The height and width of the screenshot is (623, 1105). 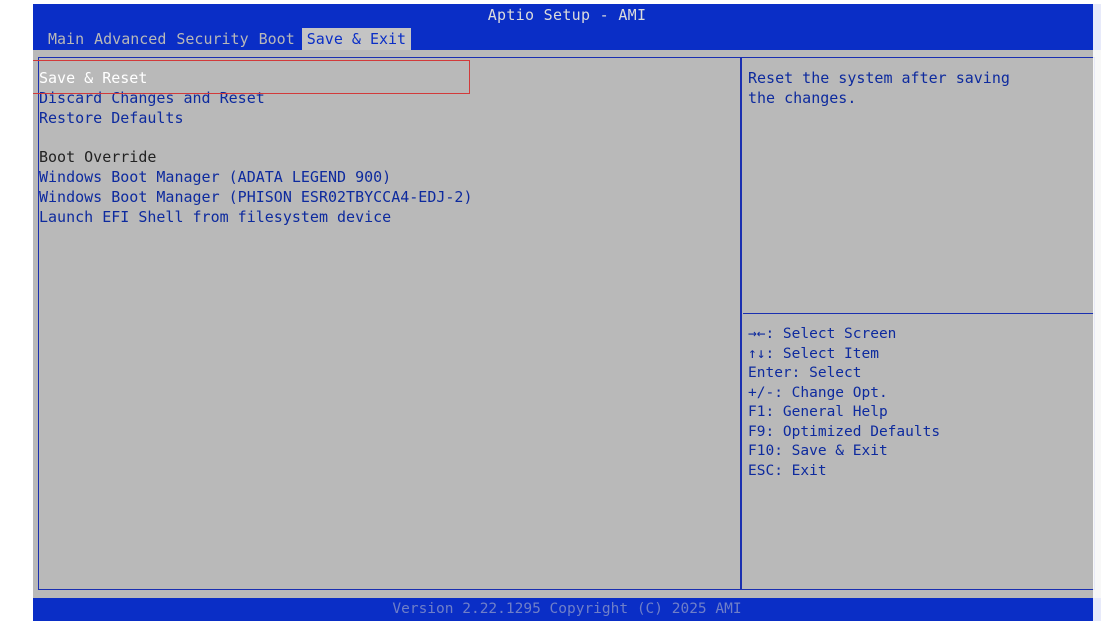 What do you see at coordinates (384, 217) in the screenshot?
I see `boot-item-efi-shell: Launch EFI Shell from filesystem device` at bounding box center [384, 217].